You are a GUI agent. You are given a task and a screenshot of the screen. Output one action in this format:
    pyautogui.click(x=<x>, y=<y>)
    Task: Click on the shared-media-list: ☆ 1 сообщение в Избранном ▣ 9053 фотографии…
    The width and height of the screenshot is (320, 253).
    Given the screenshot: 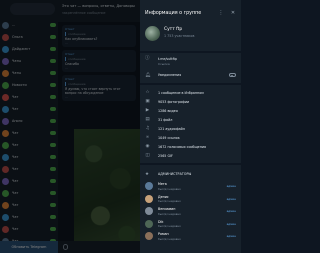 What is the action you would take?
    pyautogui.click(x=190, y=124)
    